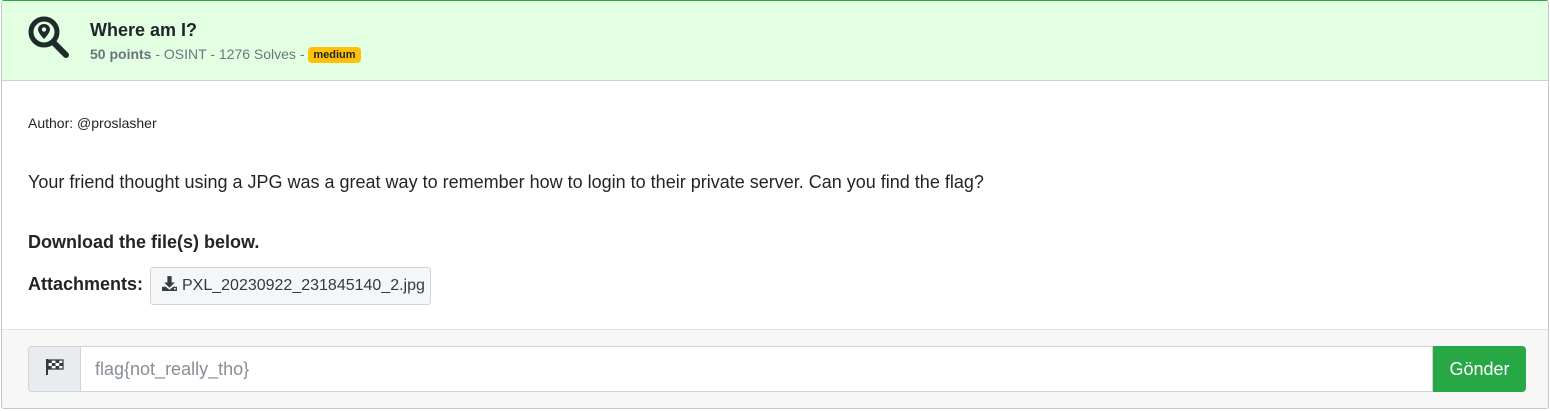 The height and width of the screenshot is (411, 1550). Describe the element at coordinates (171, 286) in the screenshot. I see `download-icon` at that location.